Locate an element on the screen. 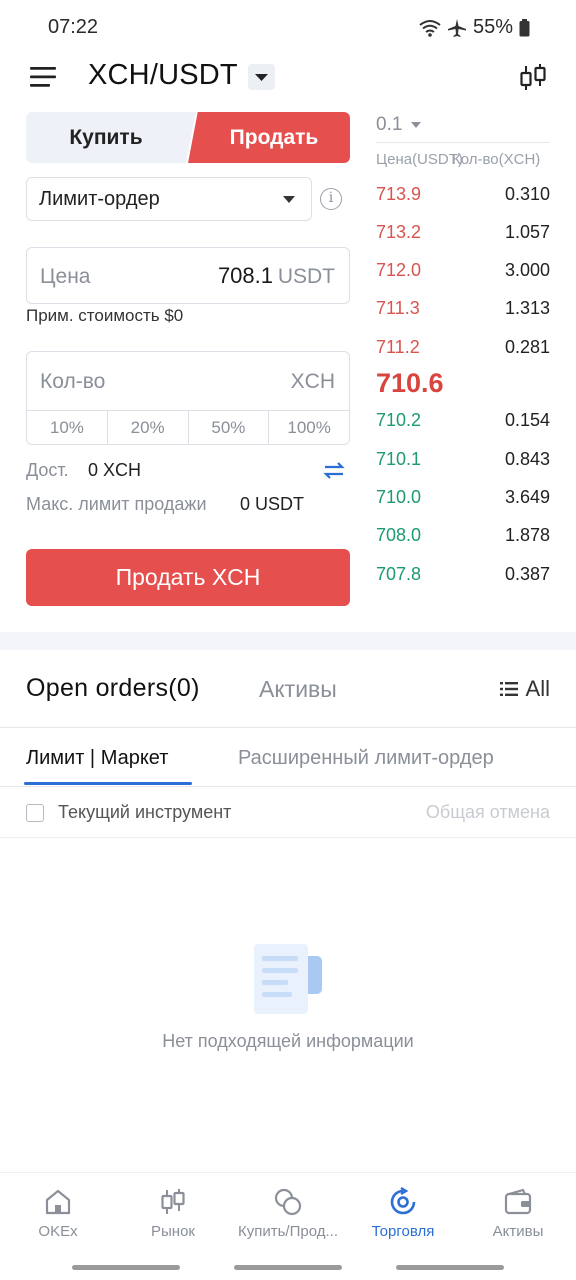 The width and height of the screenshot is (576, 1280). orders-tabs: Open orders(0) Активы All is located at coordinates (288, 689).